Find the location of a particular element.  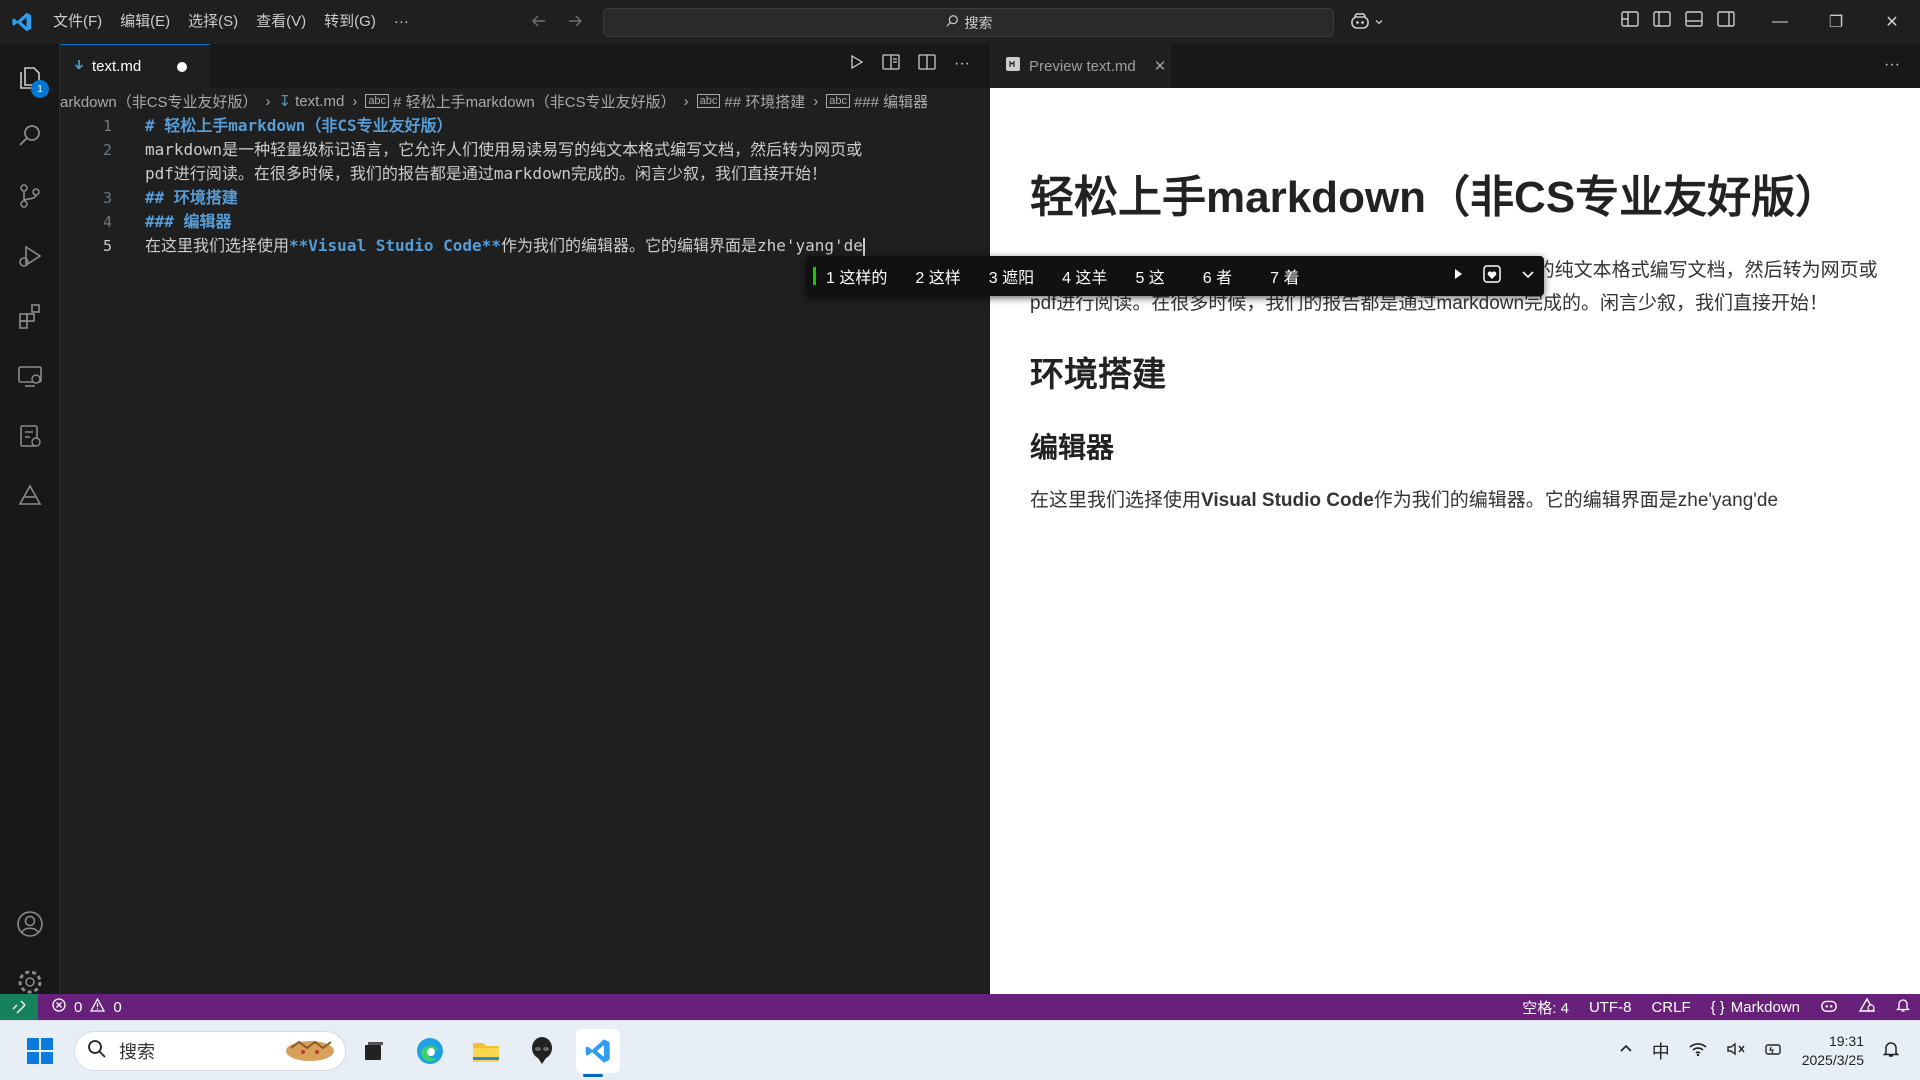

vscode-taskbar-icon is located at coordinates (598, 1051).